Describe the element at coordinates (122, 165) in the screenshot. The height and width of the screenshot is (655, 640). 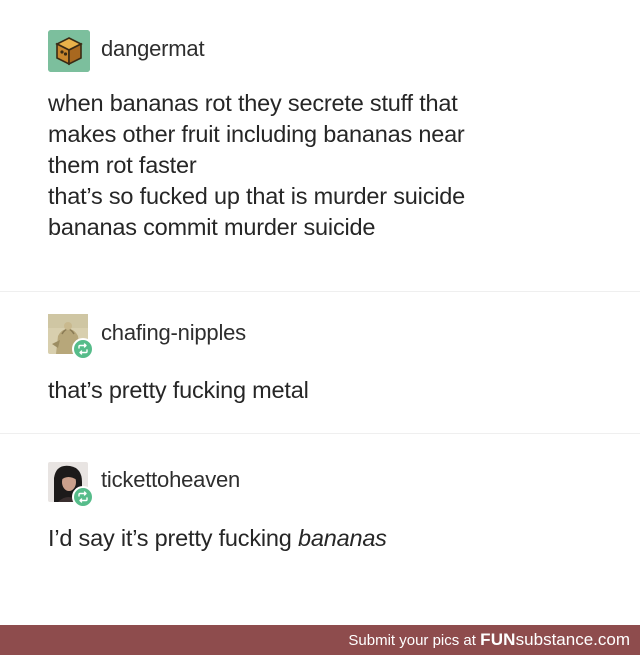
I see `post-line: them rot faster` at that location.